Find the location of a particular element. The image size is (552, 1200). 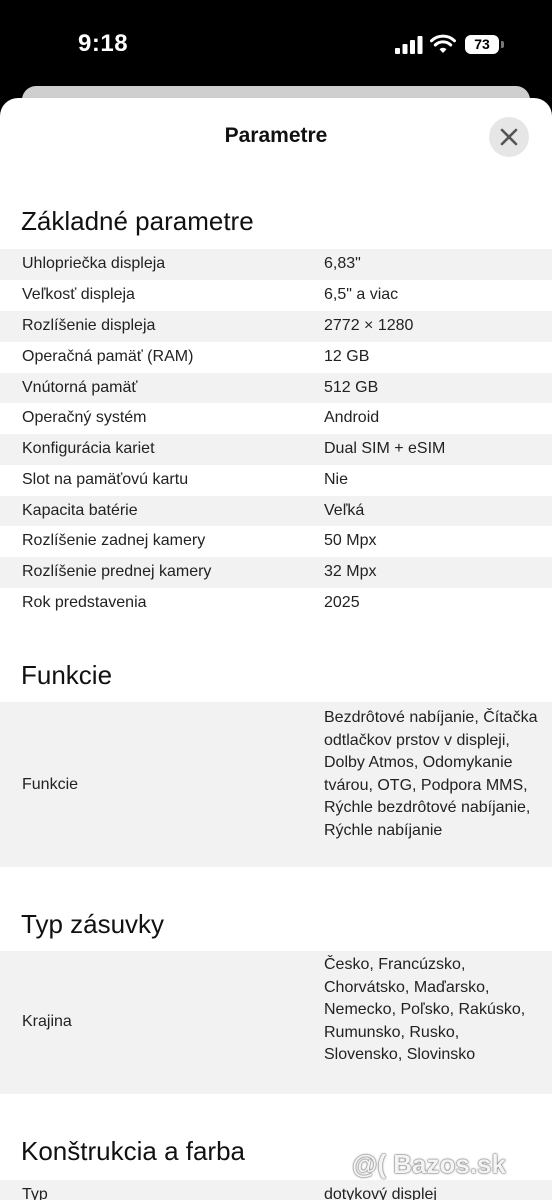

sheet-title: Parametre is located at coordinates (276, 135).